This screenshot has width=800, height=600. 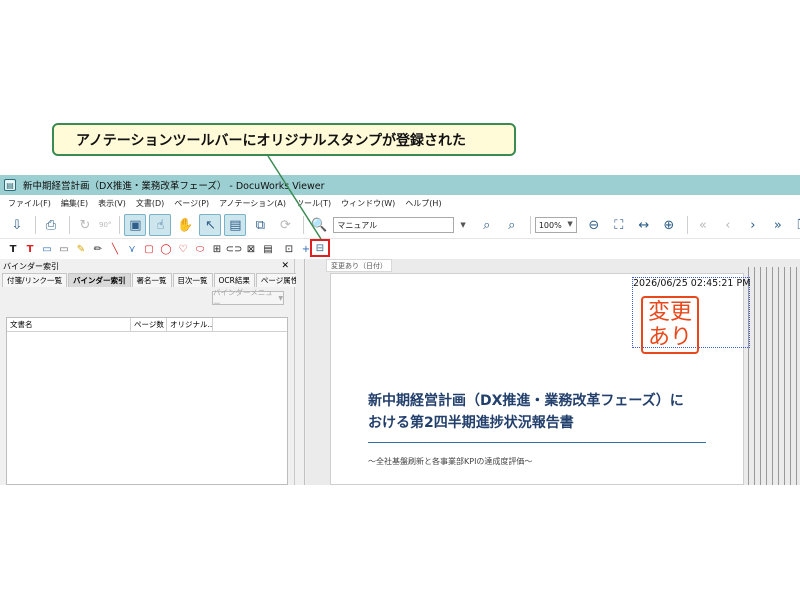 I want to click on tab-signatures: 署名一覧, so click(x=151, y=280).